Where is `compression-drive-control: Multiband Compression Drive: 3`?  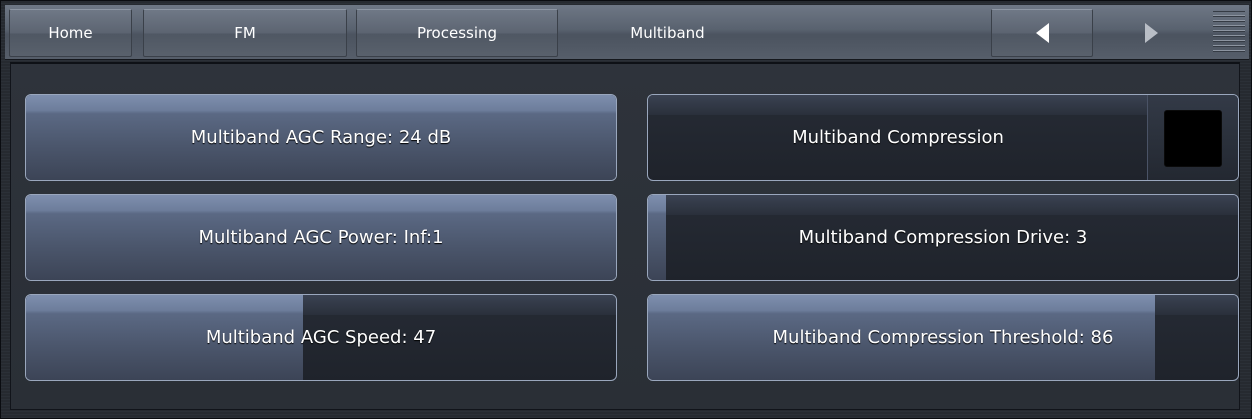 compression-drive-control: Multiband Compression Drive: 3 is located at coordinates (943, 237).